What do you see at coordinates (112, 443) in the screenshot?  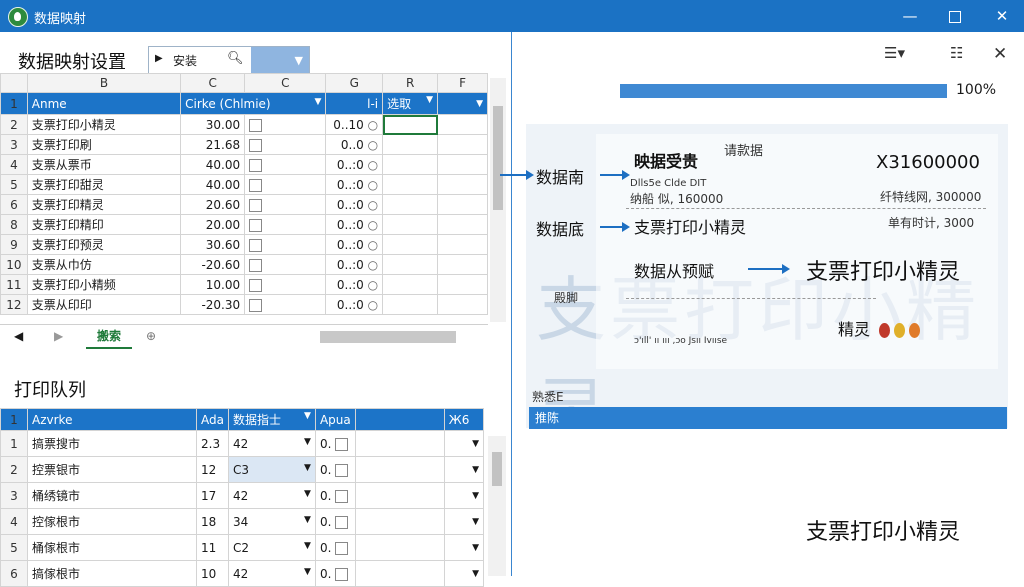 I see `queue-name-cell: 搞票搜市` at bounding box center [112, 443].